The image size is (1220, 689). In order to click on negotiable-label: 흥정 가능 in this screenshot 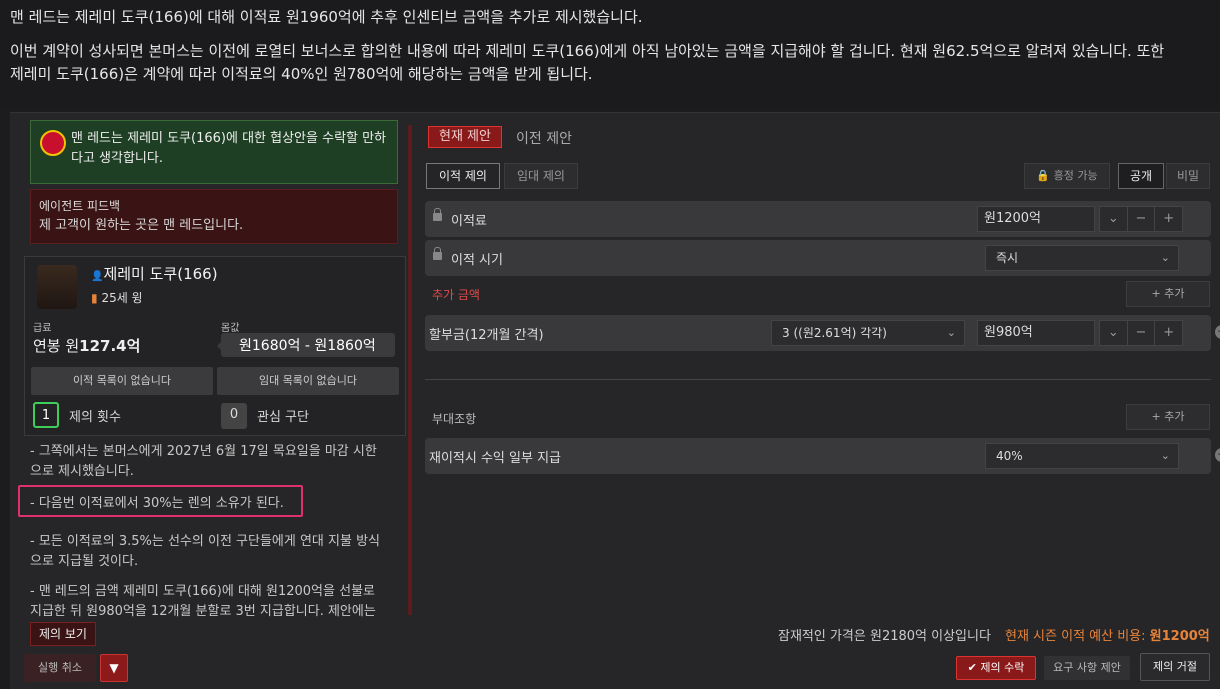, I will do `click(1075, 175)`.